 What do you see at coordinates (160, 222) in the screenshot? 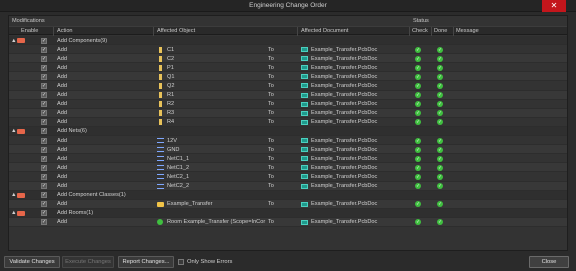
I see `room-icon` at bounding box center [160, 222].